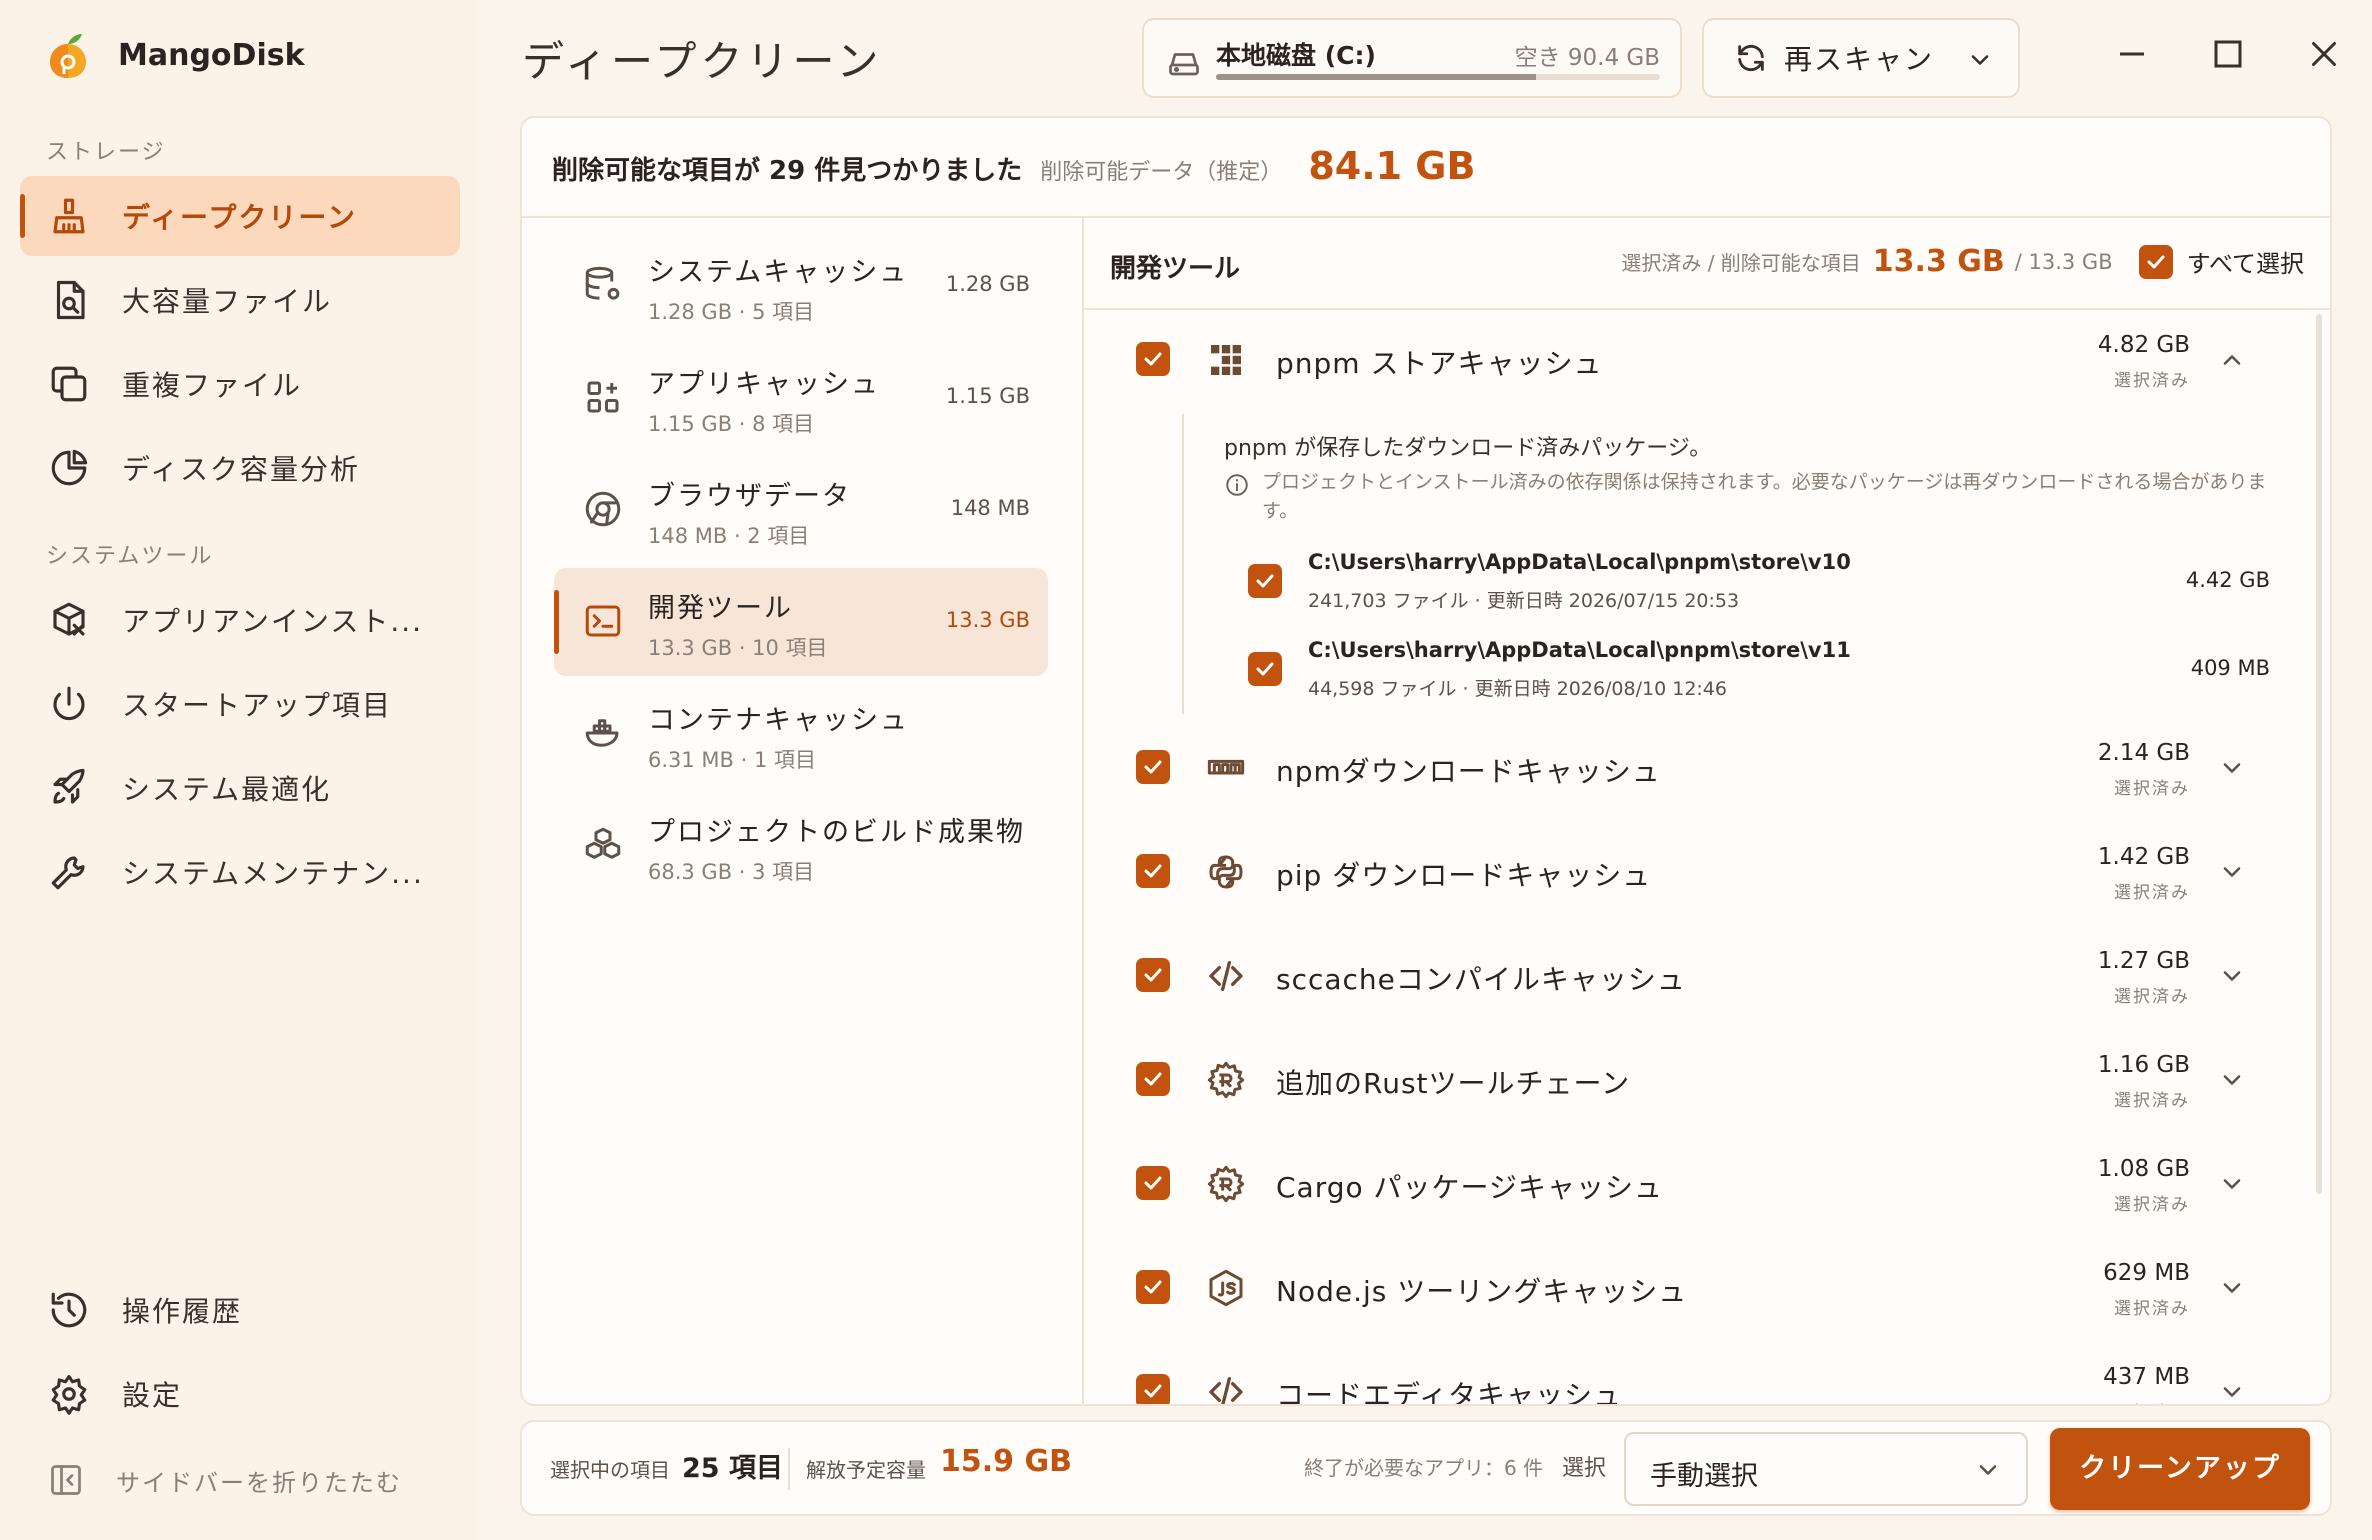  Describe the element at coordinates (2221, 261) in the screenshot. I see `select-all-toggle: すべて選択` at that location.